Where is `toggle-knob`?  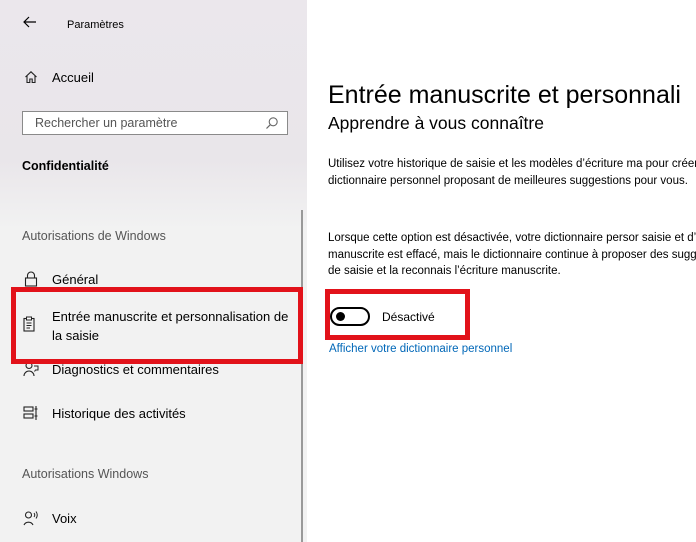 toggle-knob is located at coordinates (340, 316).